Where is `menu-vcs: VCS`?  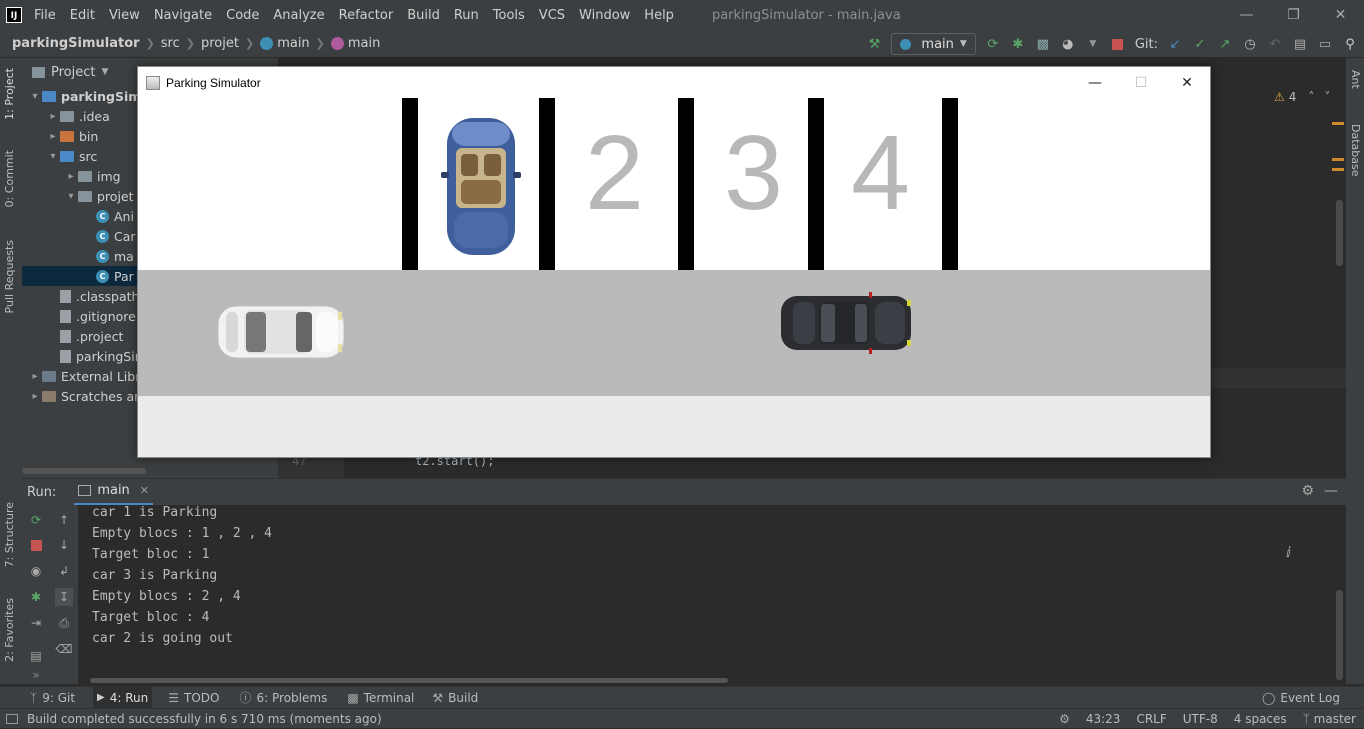 menu-vcs: VCS is located at coordinates (552, 15).